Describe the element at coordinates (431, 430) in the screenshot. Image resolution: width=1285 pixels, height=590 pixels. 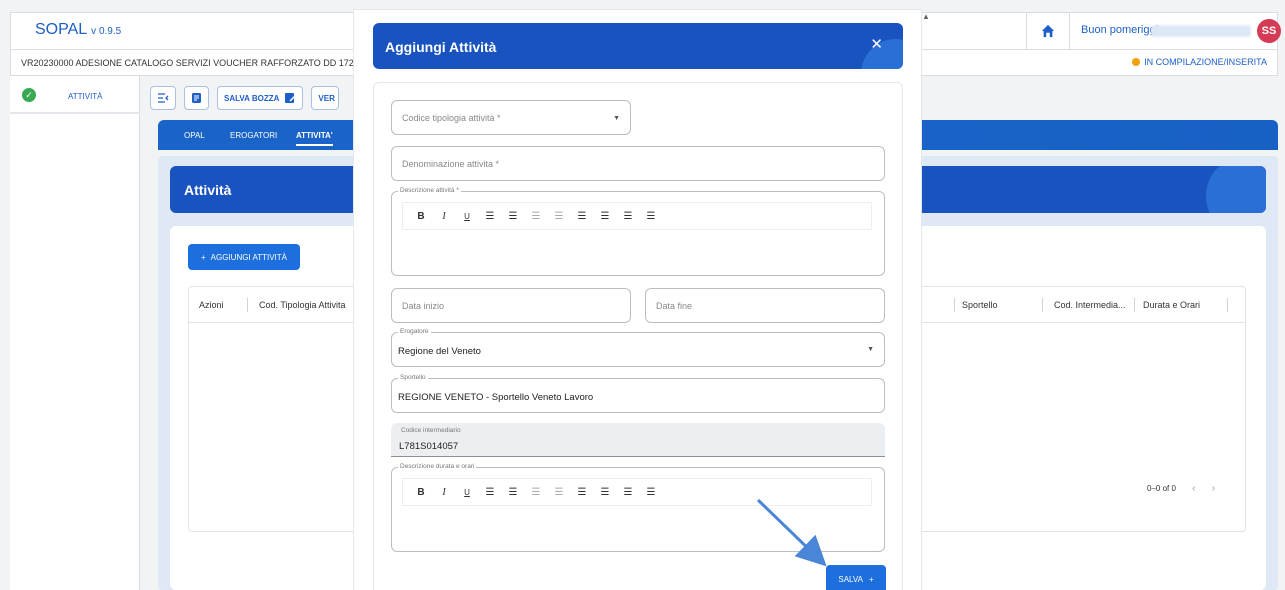
I see `codice-intermediario-label: Codice intermediario` at that location.